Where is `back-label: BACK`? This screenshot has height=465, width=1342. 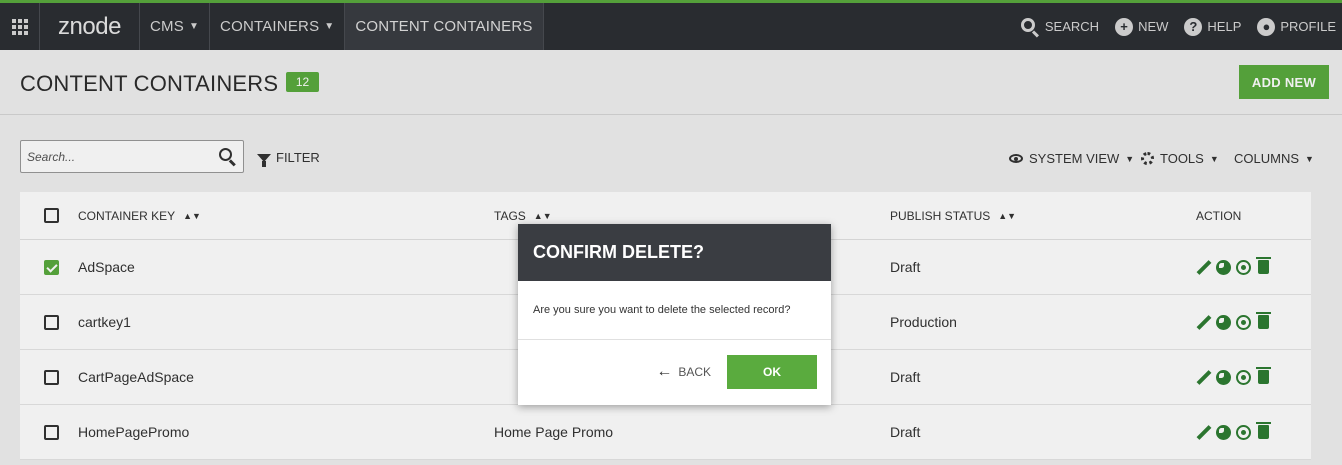
back-label: BACK is located at coordinates (694, 372).